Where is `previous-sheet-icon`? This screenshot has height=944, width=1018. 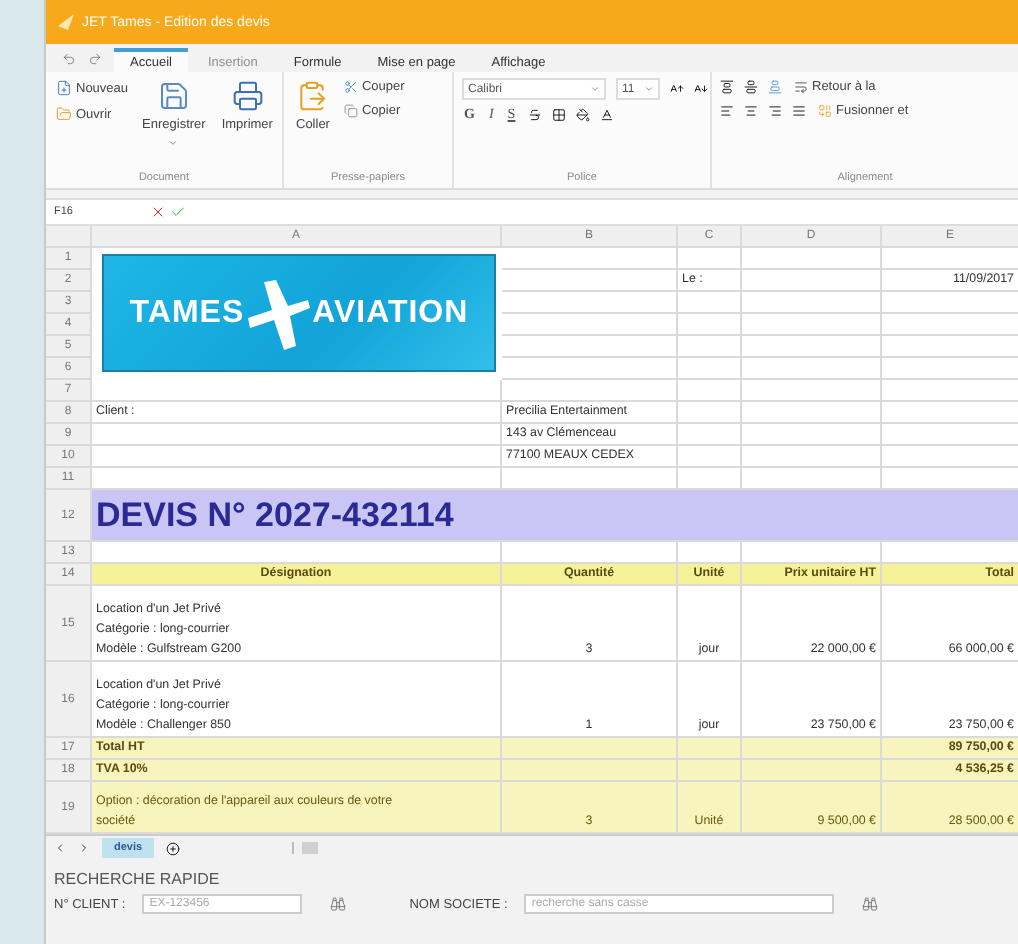
previous-sheet-icon is located at coordinates (60, 848).